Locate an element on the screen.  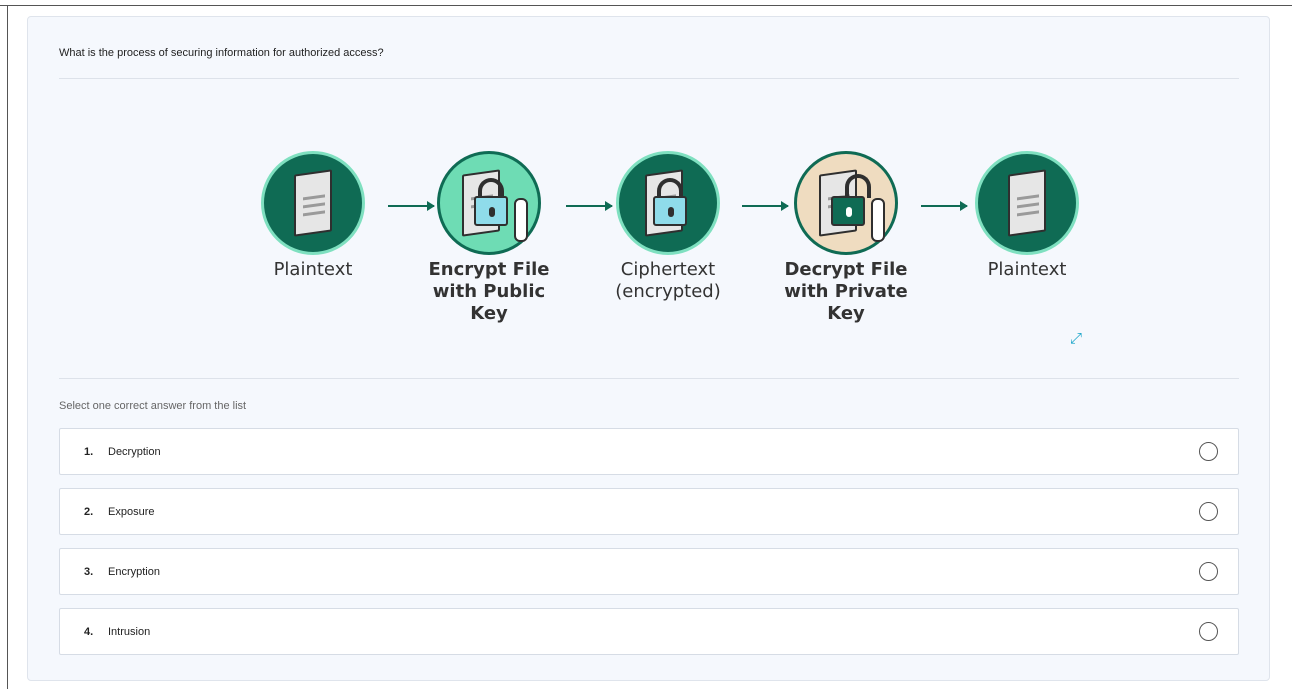
step-sublabel: (encrypted) is located at coordinates (668, 291).